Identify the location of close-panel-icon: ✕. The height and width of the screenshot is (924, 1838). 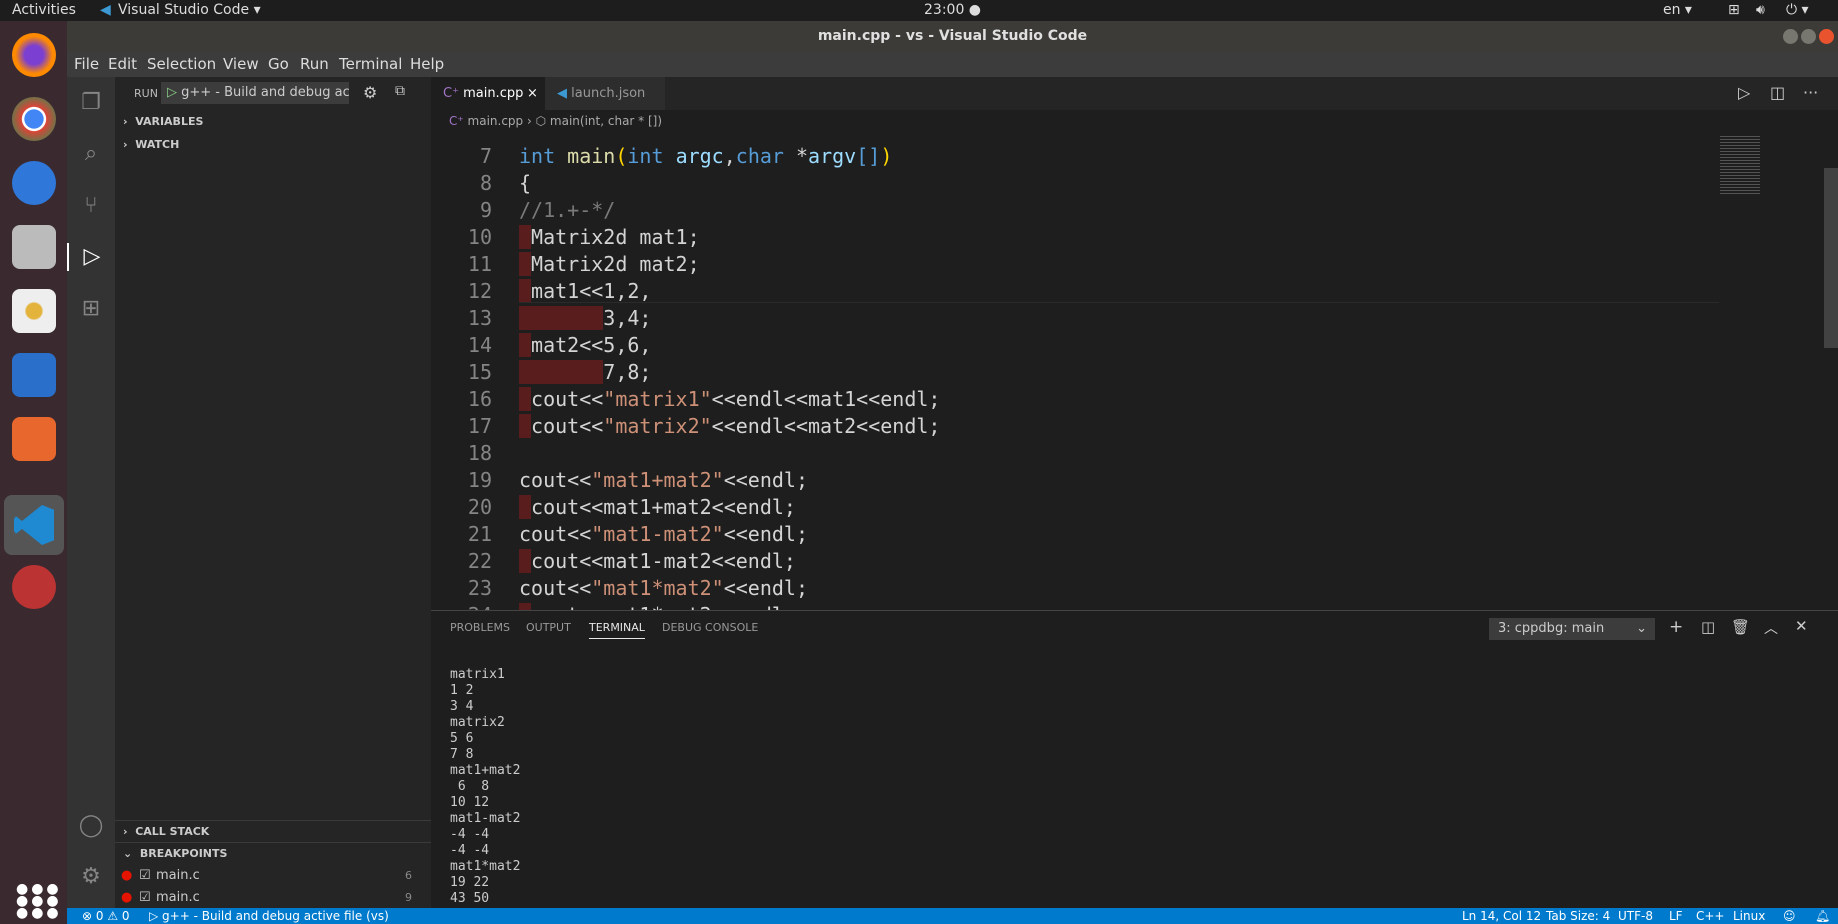
(1801, 626).